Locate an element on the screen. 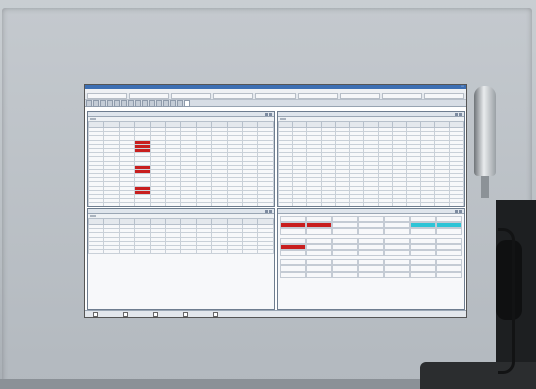 This screenshot has width=536, height=389. sensor-probe-tip is located at coordinates (485, 187).